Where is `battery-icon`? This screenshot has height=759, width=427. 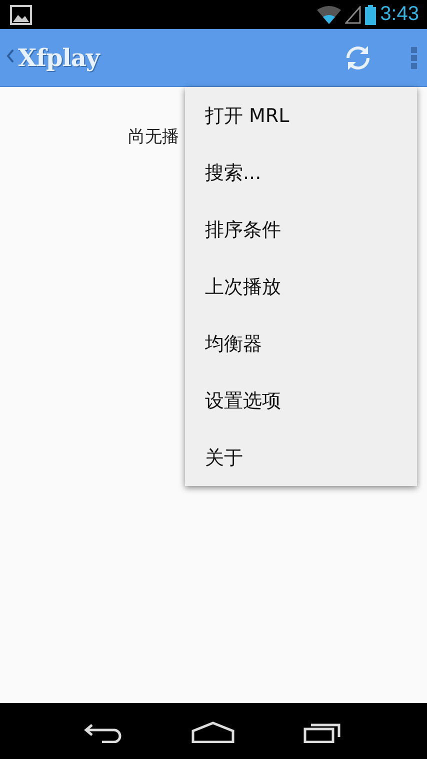 battery-icon is located at coordinates (370, 14).